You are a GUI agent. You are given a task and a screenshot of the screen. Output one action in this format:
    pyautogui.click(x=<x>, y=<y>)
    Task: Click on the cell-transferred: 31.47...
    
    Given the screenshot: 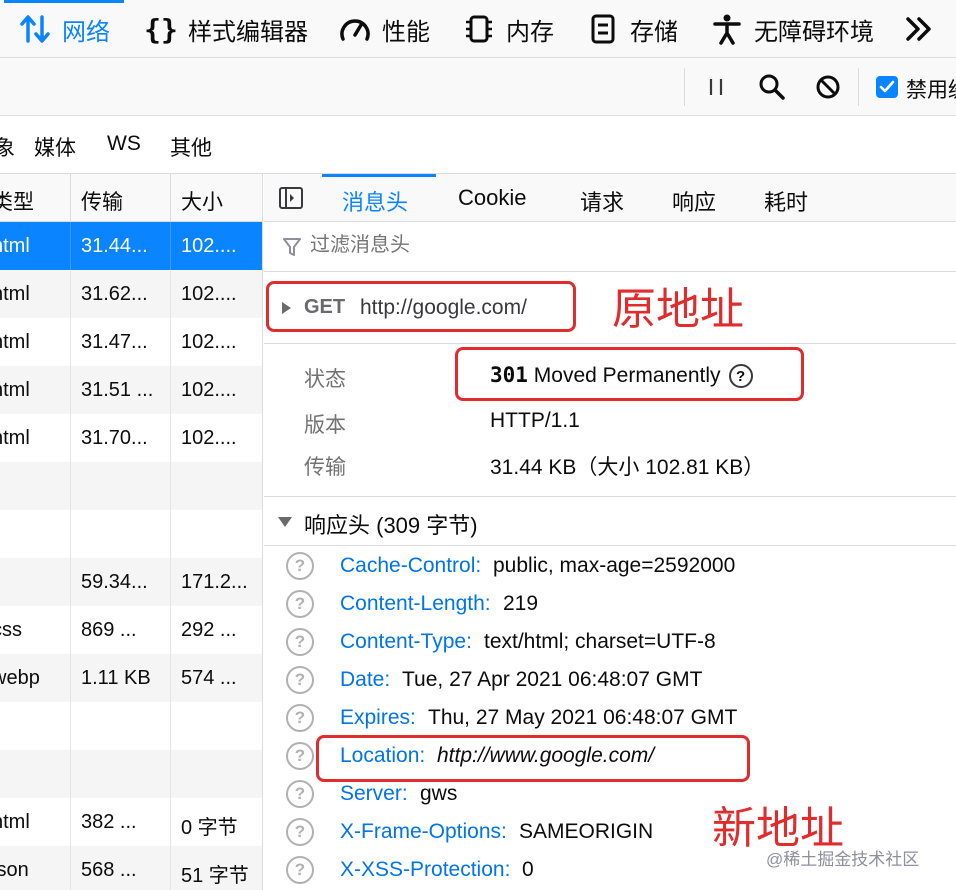 What is the action you would take?
    pyautogui.click(x=114, y=342)
    